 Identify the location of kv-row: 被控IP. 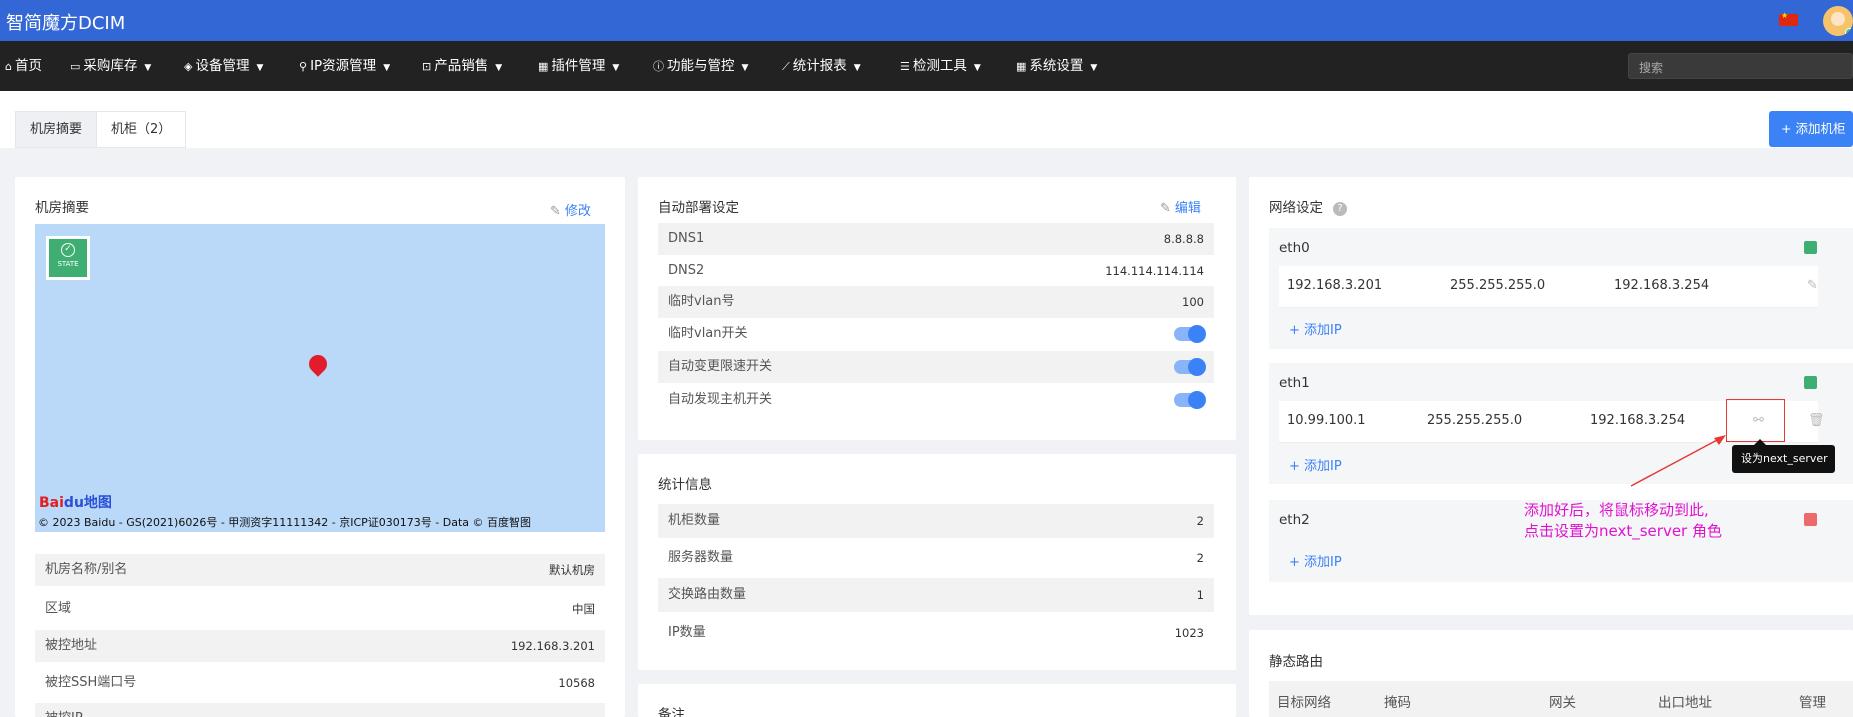
(320, 710).